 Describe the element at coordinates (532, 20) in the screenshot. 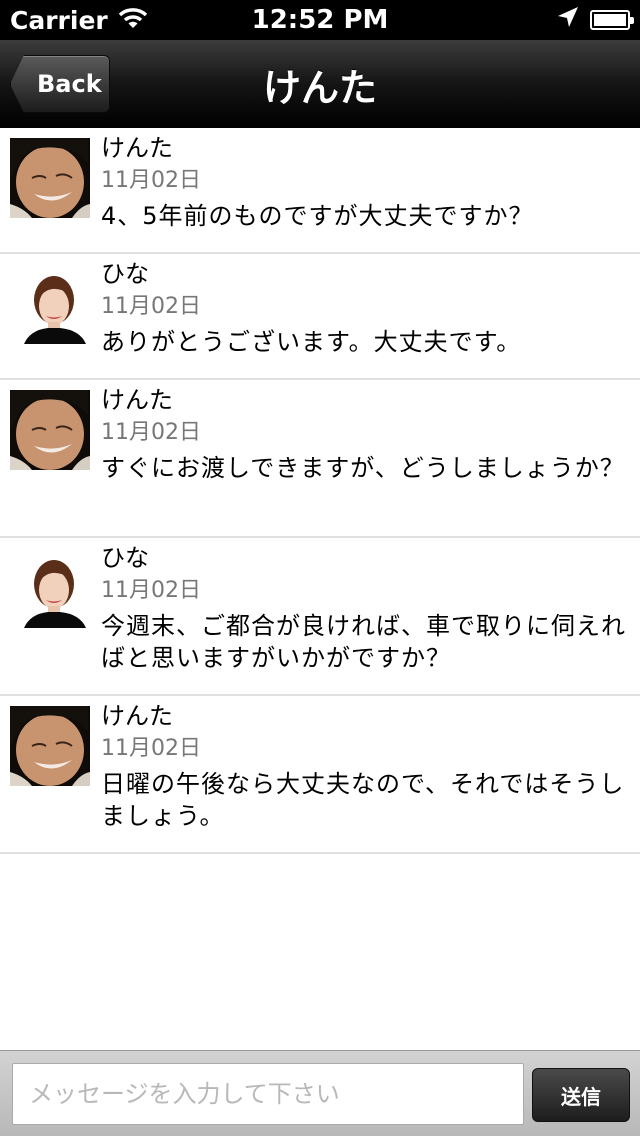

I see `status-right` at that location.